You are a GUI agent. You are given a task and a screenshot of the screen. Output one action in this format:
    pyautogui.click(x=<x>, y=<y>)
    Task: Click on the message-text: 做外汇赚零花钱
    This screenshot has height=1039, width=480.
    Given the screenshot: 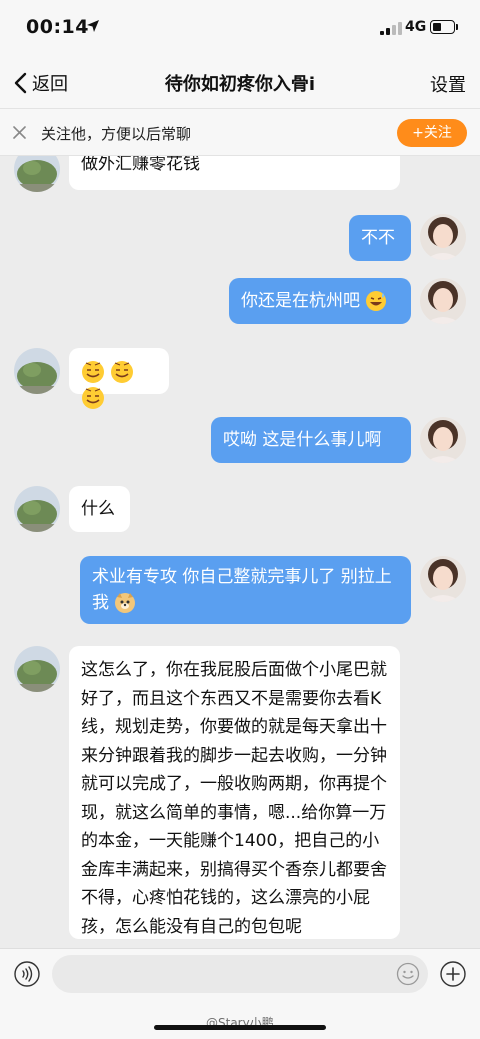 What is the action you would take?
    pyautogui.click(x=140, y=164)
    